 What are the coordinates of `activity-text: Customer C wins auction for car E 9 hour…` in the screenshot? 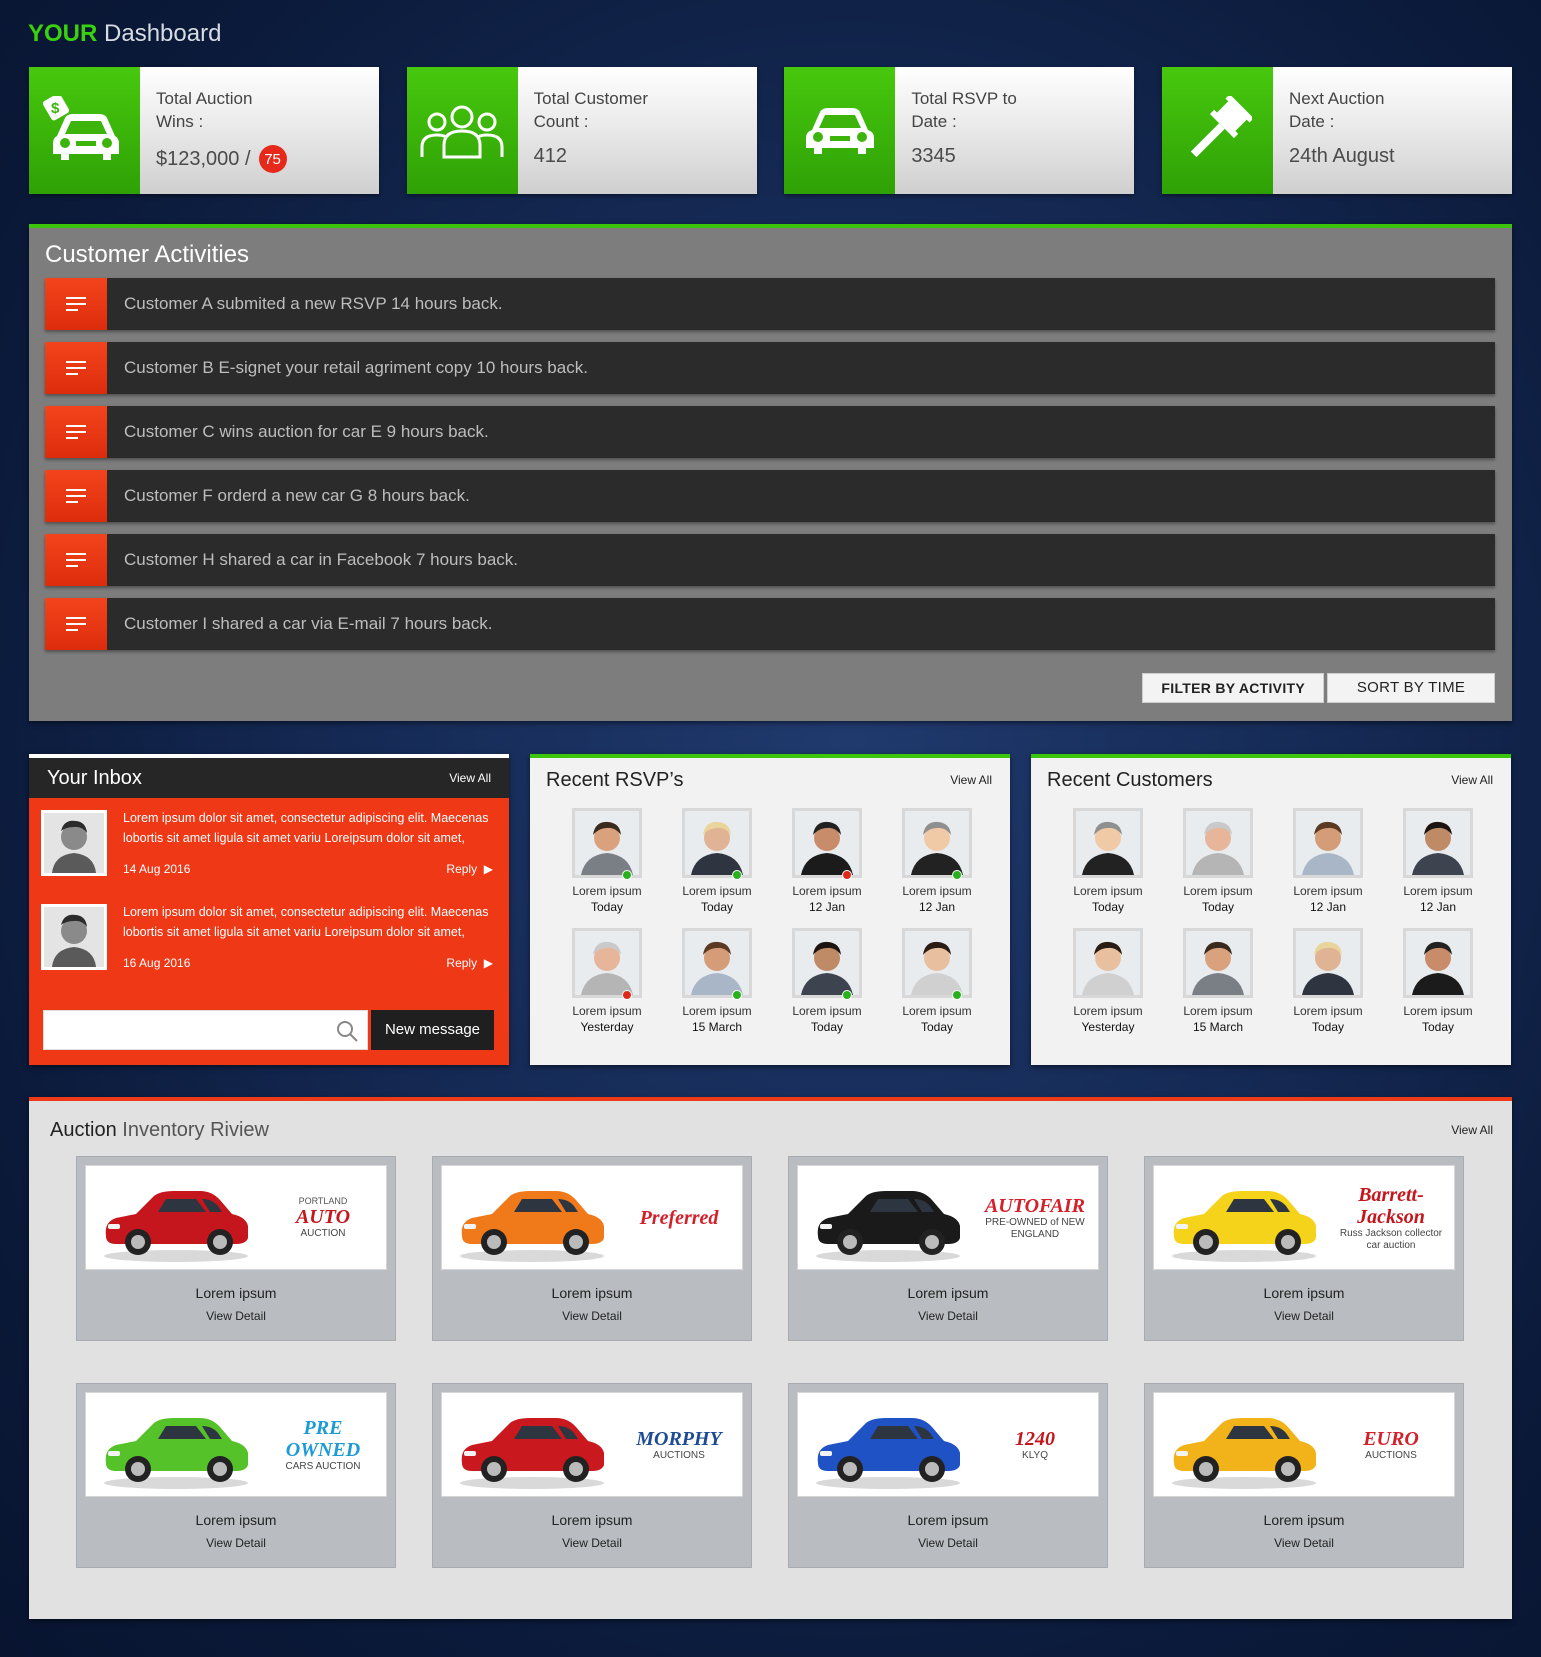 It's located at (306, 431).